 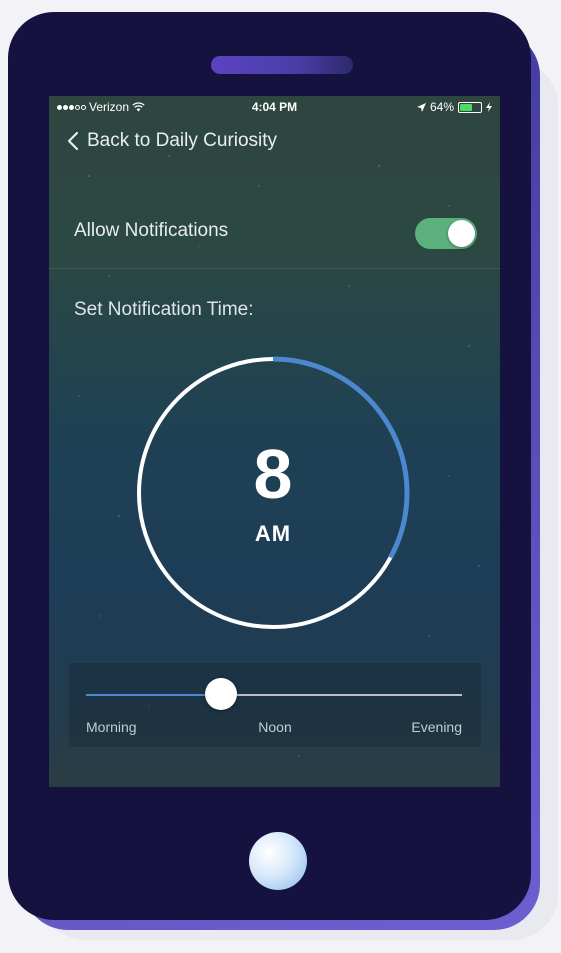 I want to click on dial-hour: 8, so click(x=273, y=474).